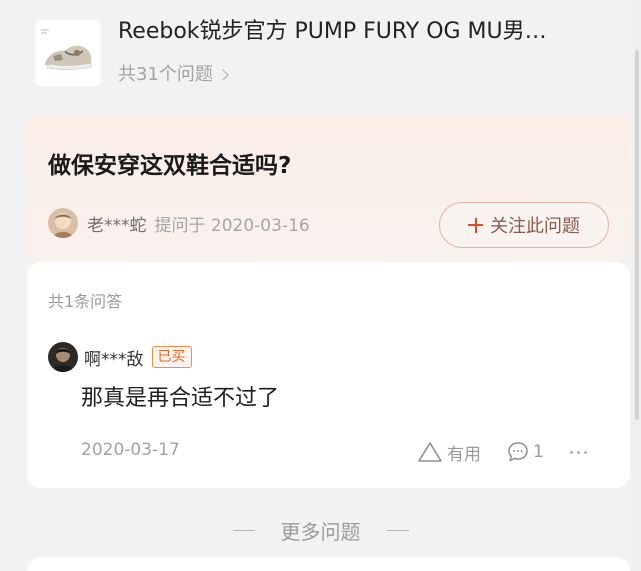 This screenshot has height=571, width=641. I want to click on plus-icon, so click(475, 225).